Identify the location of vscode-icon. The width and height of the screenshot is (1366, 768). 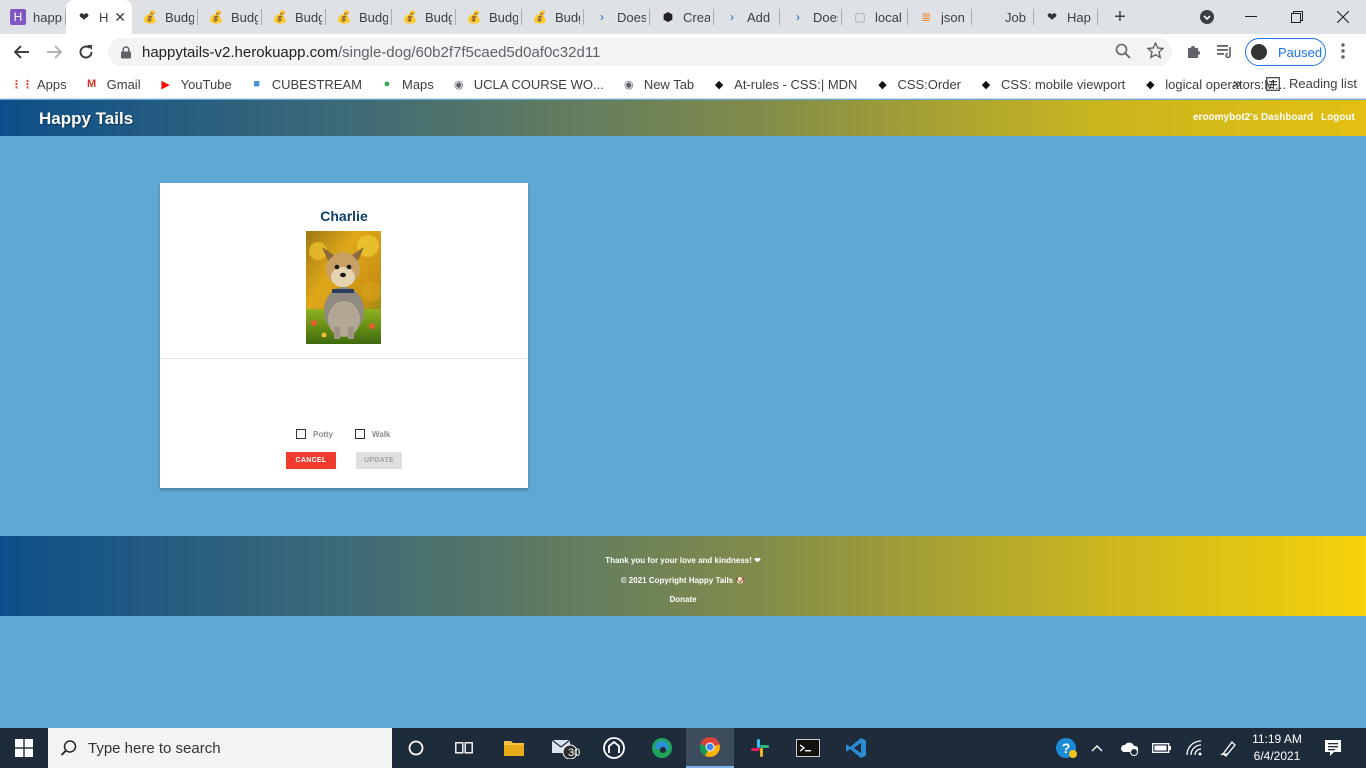
(856, 748).